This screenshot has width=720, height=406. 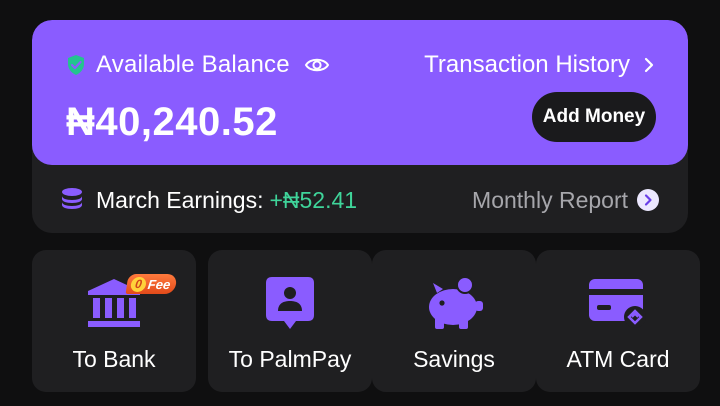 I want to click on monthly-report-label: Monthly Report, so click(x=550, y=199).